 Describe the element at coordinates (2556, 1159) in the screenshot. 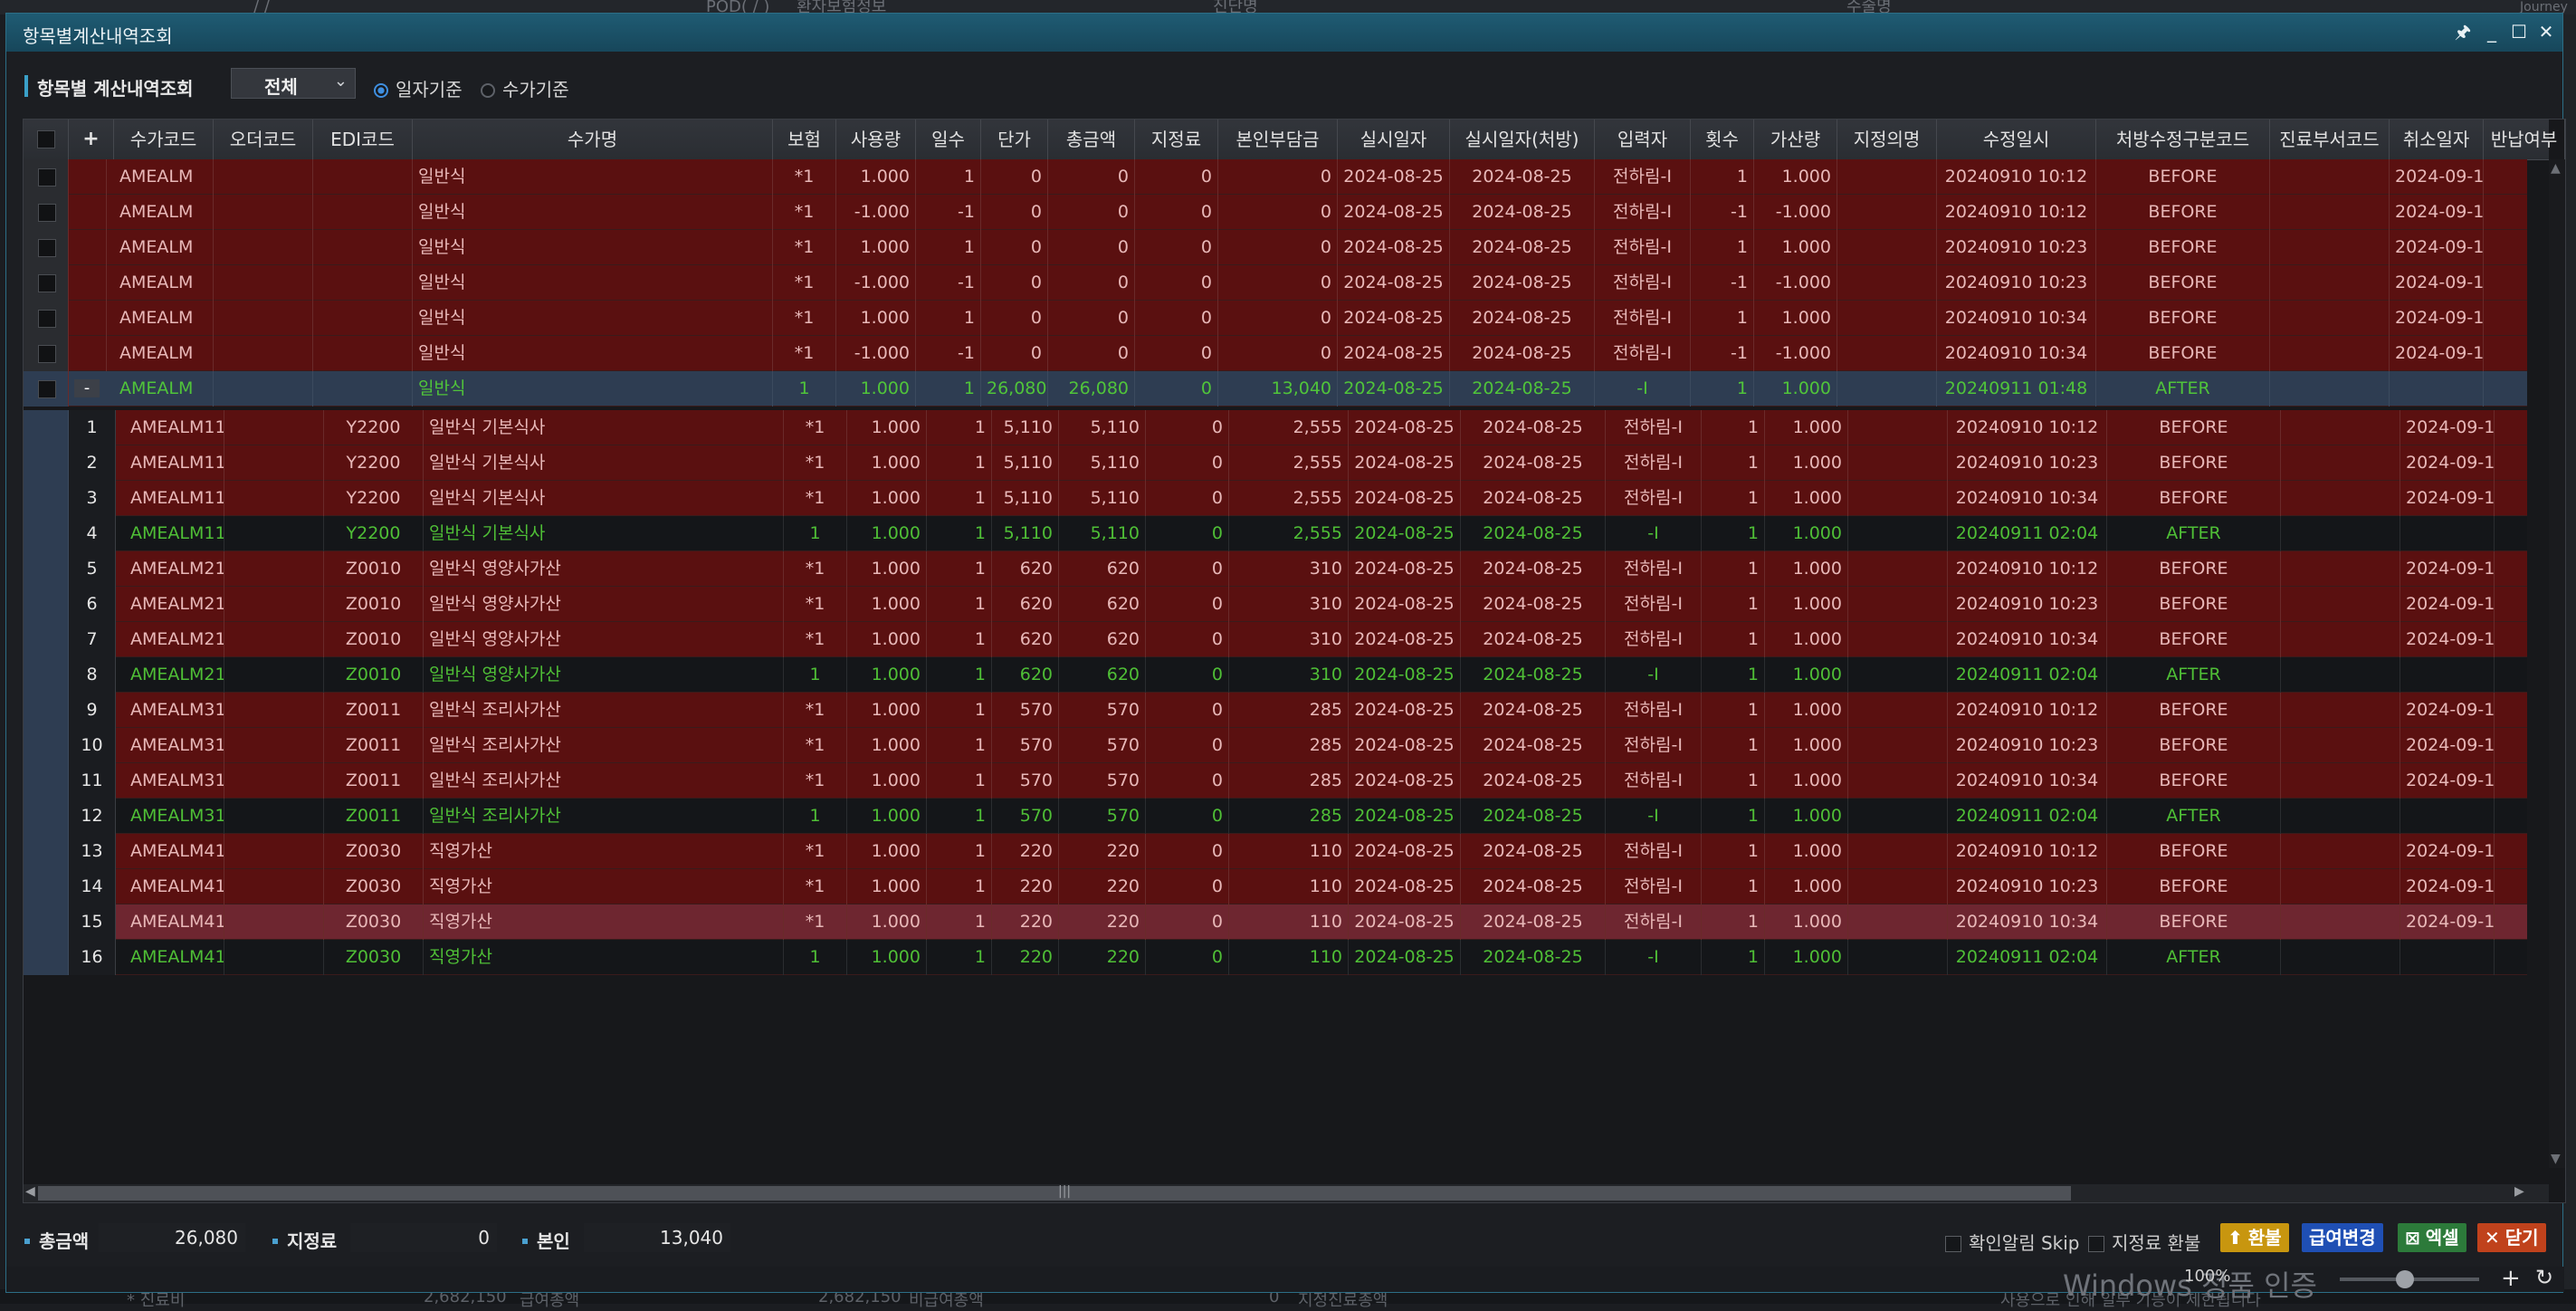

I see `scroll-down-icon: ▼` at that location.